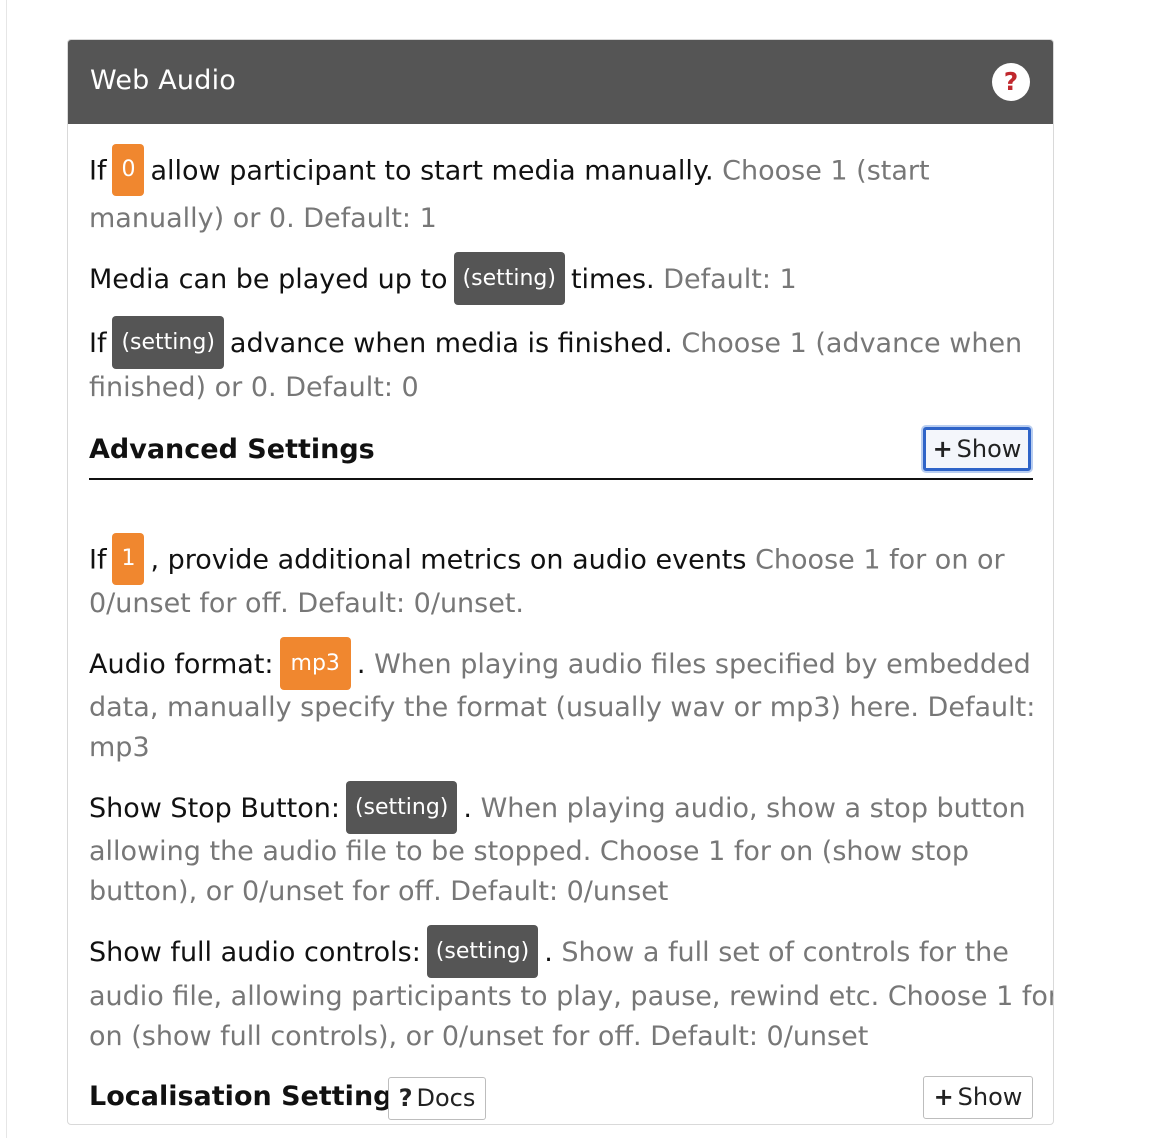 The height and width of the screenshot is (1138, 1164). I want to click on advanced-show-button: + Show, so click(977, 449).